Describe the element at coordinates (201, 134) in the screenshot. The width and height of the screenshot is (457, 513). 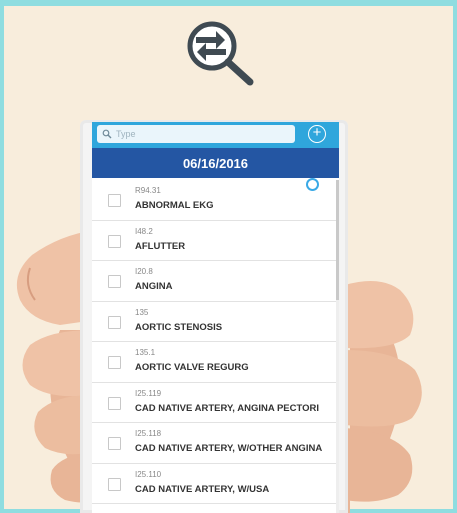
I see `search-input` at that location.